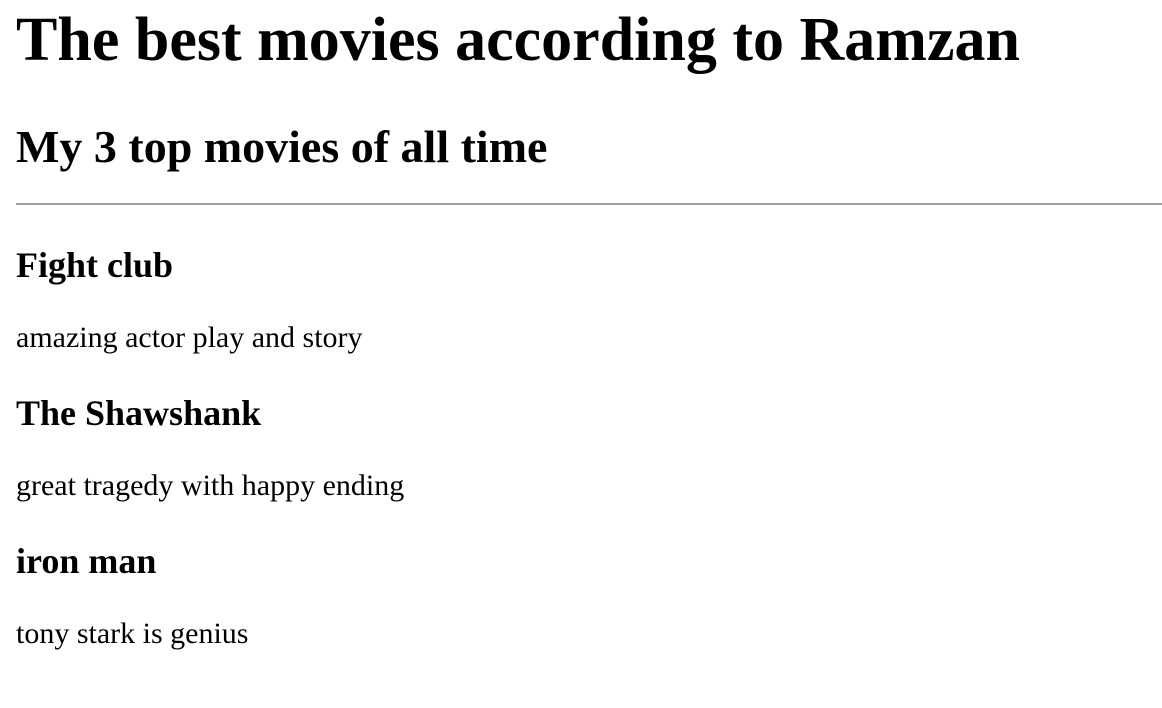 The image size is (1162, 708). Describe the element at coordinates (189, 337) in the screenshot. I see `movie-description: amazing actor play and story` at that location.